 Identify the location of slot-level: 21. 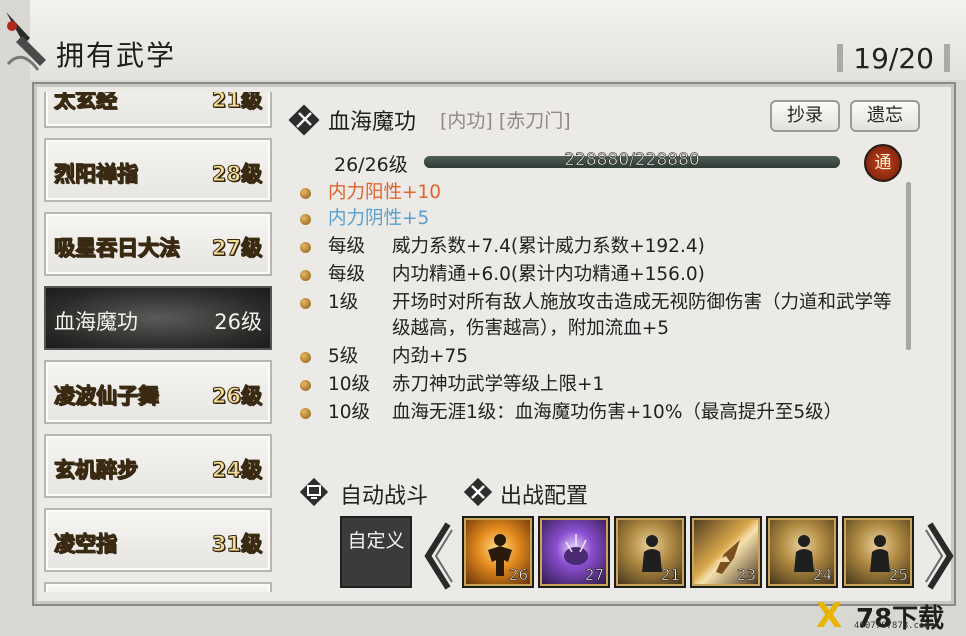
(670, 575).